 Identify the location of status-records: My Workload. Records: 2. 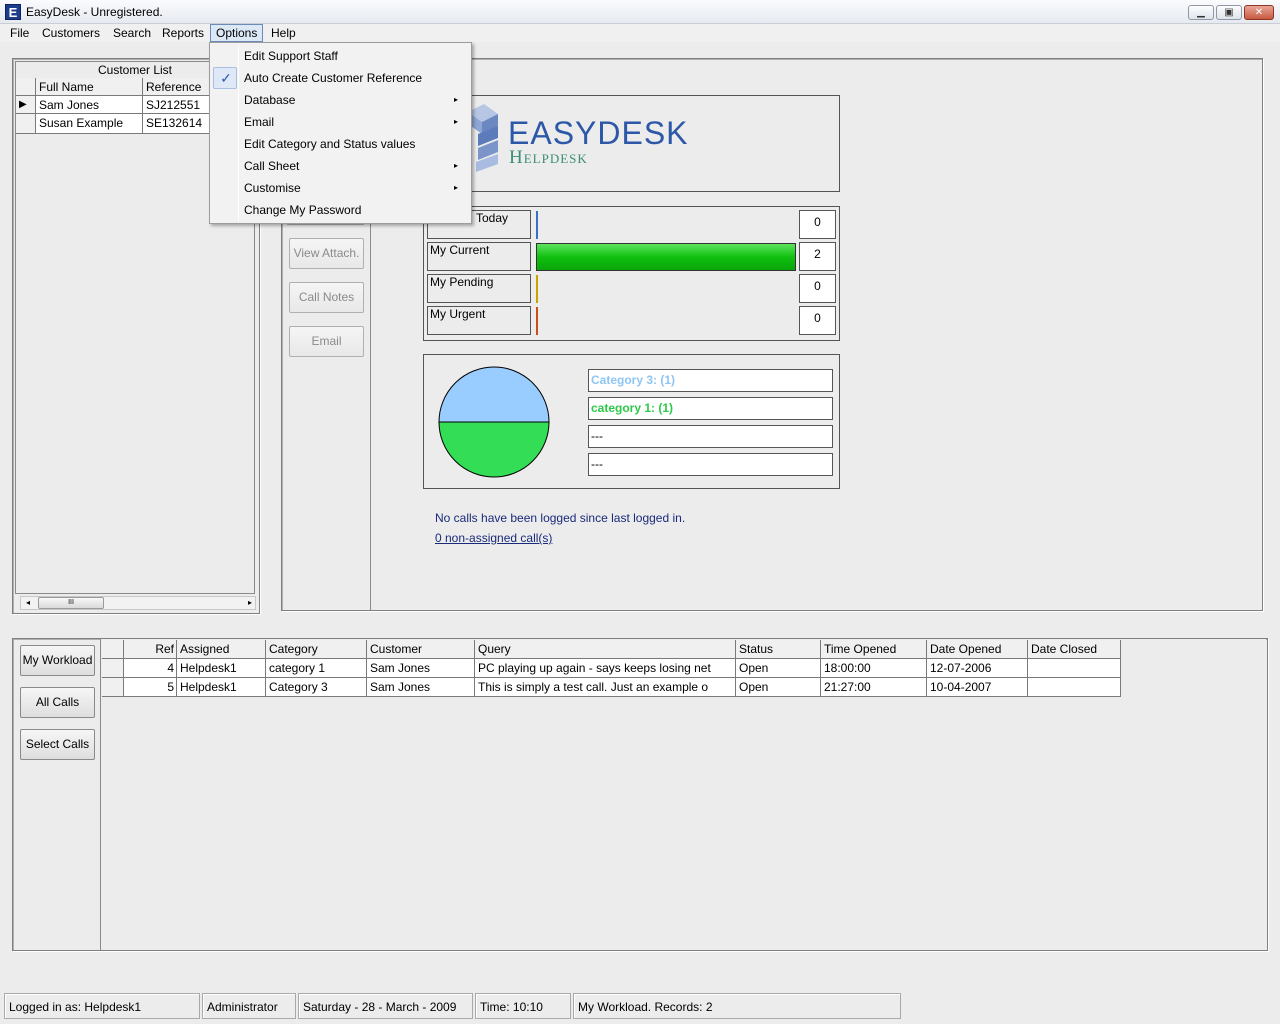
(737, 1006).